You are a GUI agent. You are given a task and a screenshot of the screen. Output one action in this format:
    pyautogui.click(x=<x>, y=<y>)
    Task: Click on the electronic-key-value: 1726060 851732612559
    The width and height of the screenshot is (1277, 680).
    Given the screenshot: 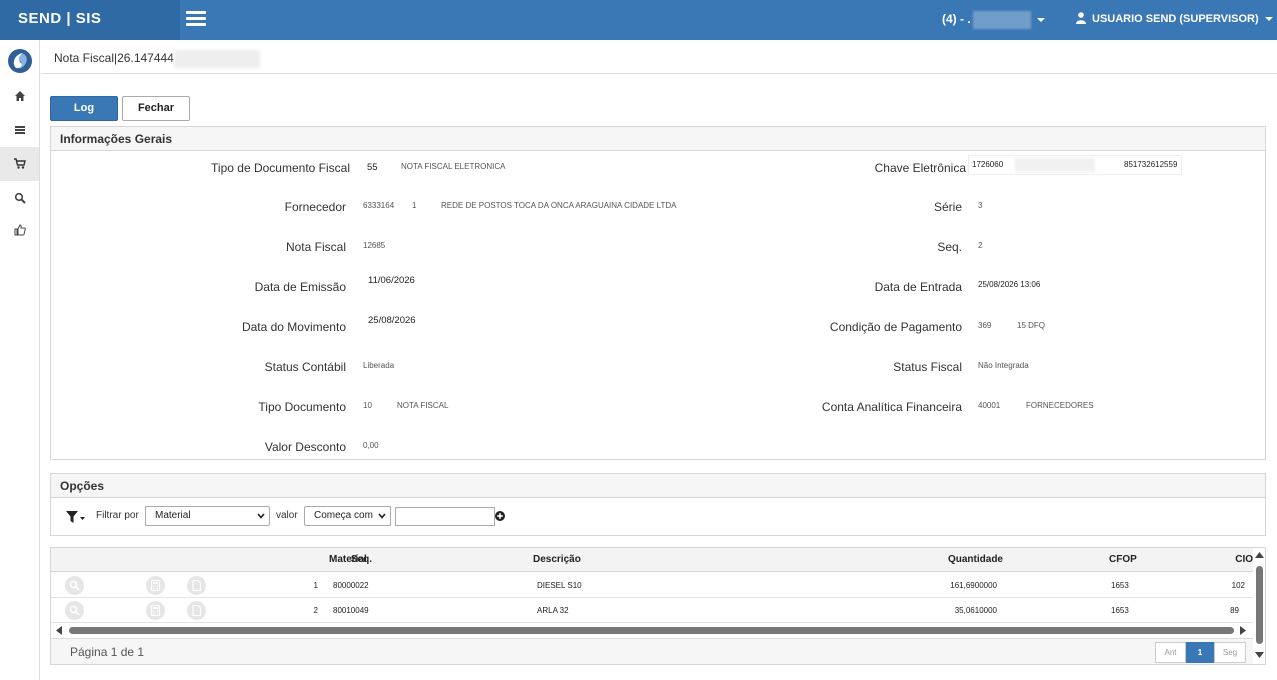 What is the action you would take?
    pyautogui.click(x=1075, y=165)
    